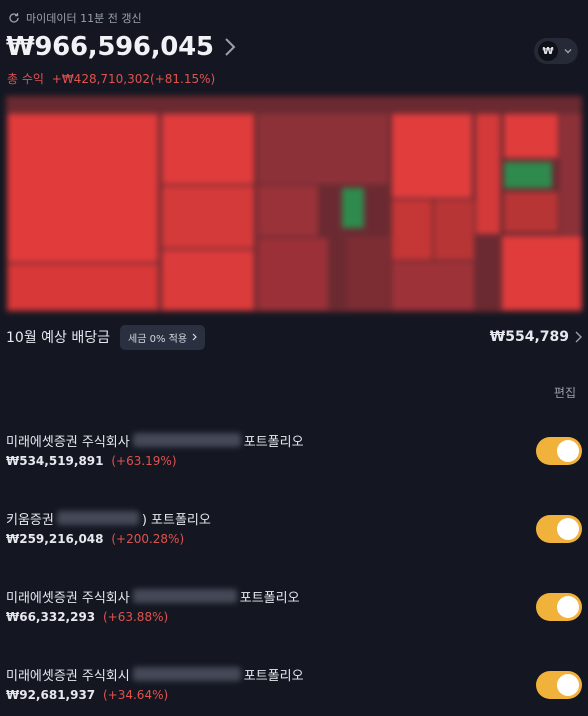 The image size is (588, 716). What do you see at coordinates (55, 461) in the screenshot?
I see `account-amount: ₩534,519,891` at bounding box center [55, 461].